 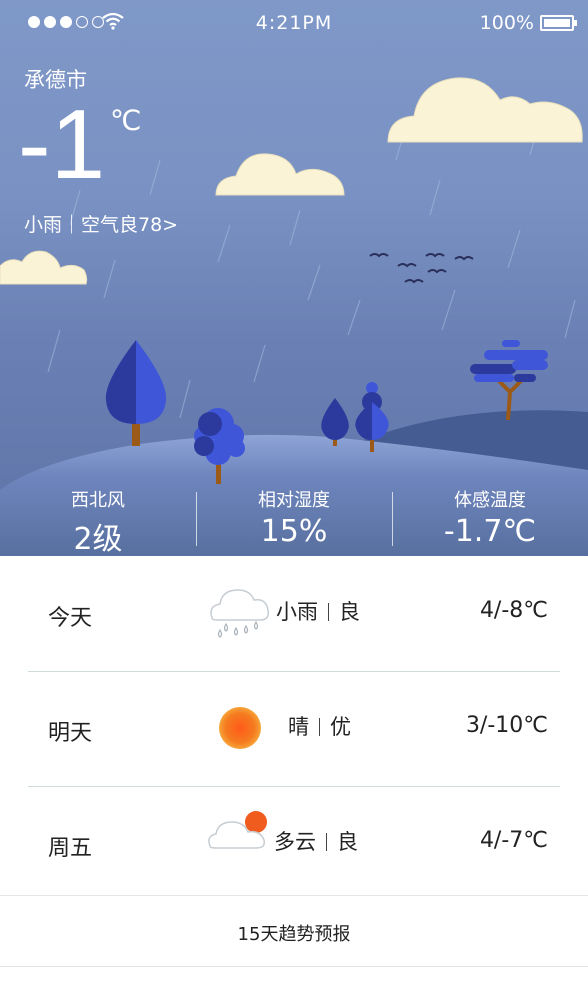 What do you see at coordinates (280, 174) in the screenshot?
I see `cloud-medium-icon` at bounding box center [280, 174].